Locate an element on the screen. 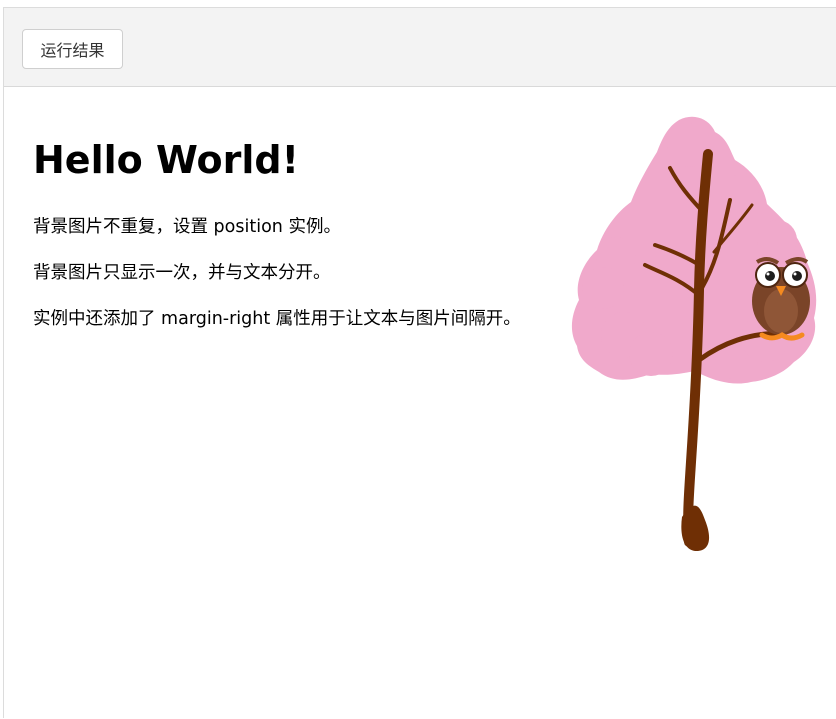  paragraph-3: 实例中还添加了 margin-right 属性用于让文本与图片间隔开。 is located at coordinates (277, 319).